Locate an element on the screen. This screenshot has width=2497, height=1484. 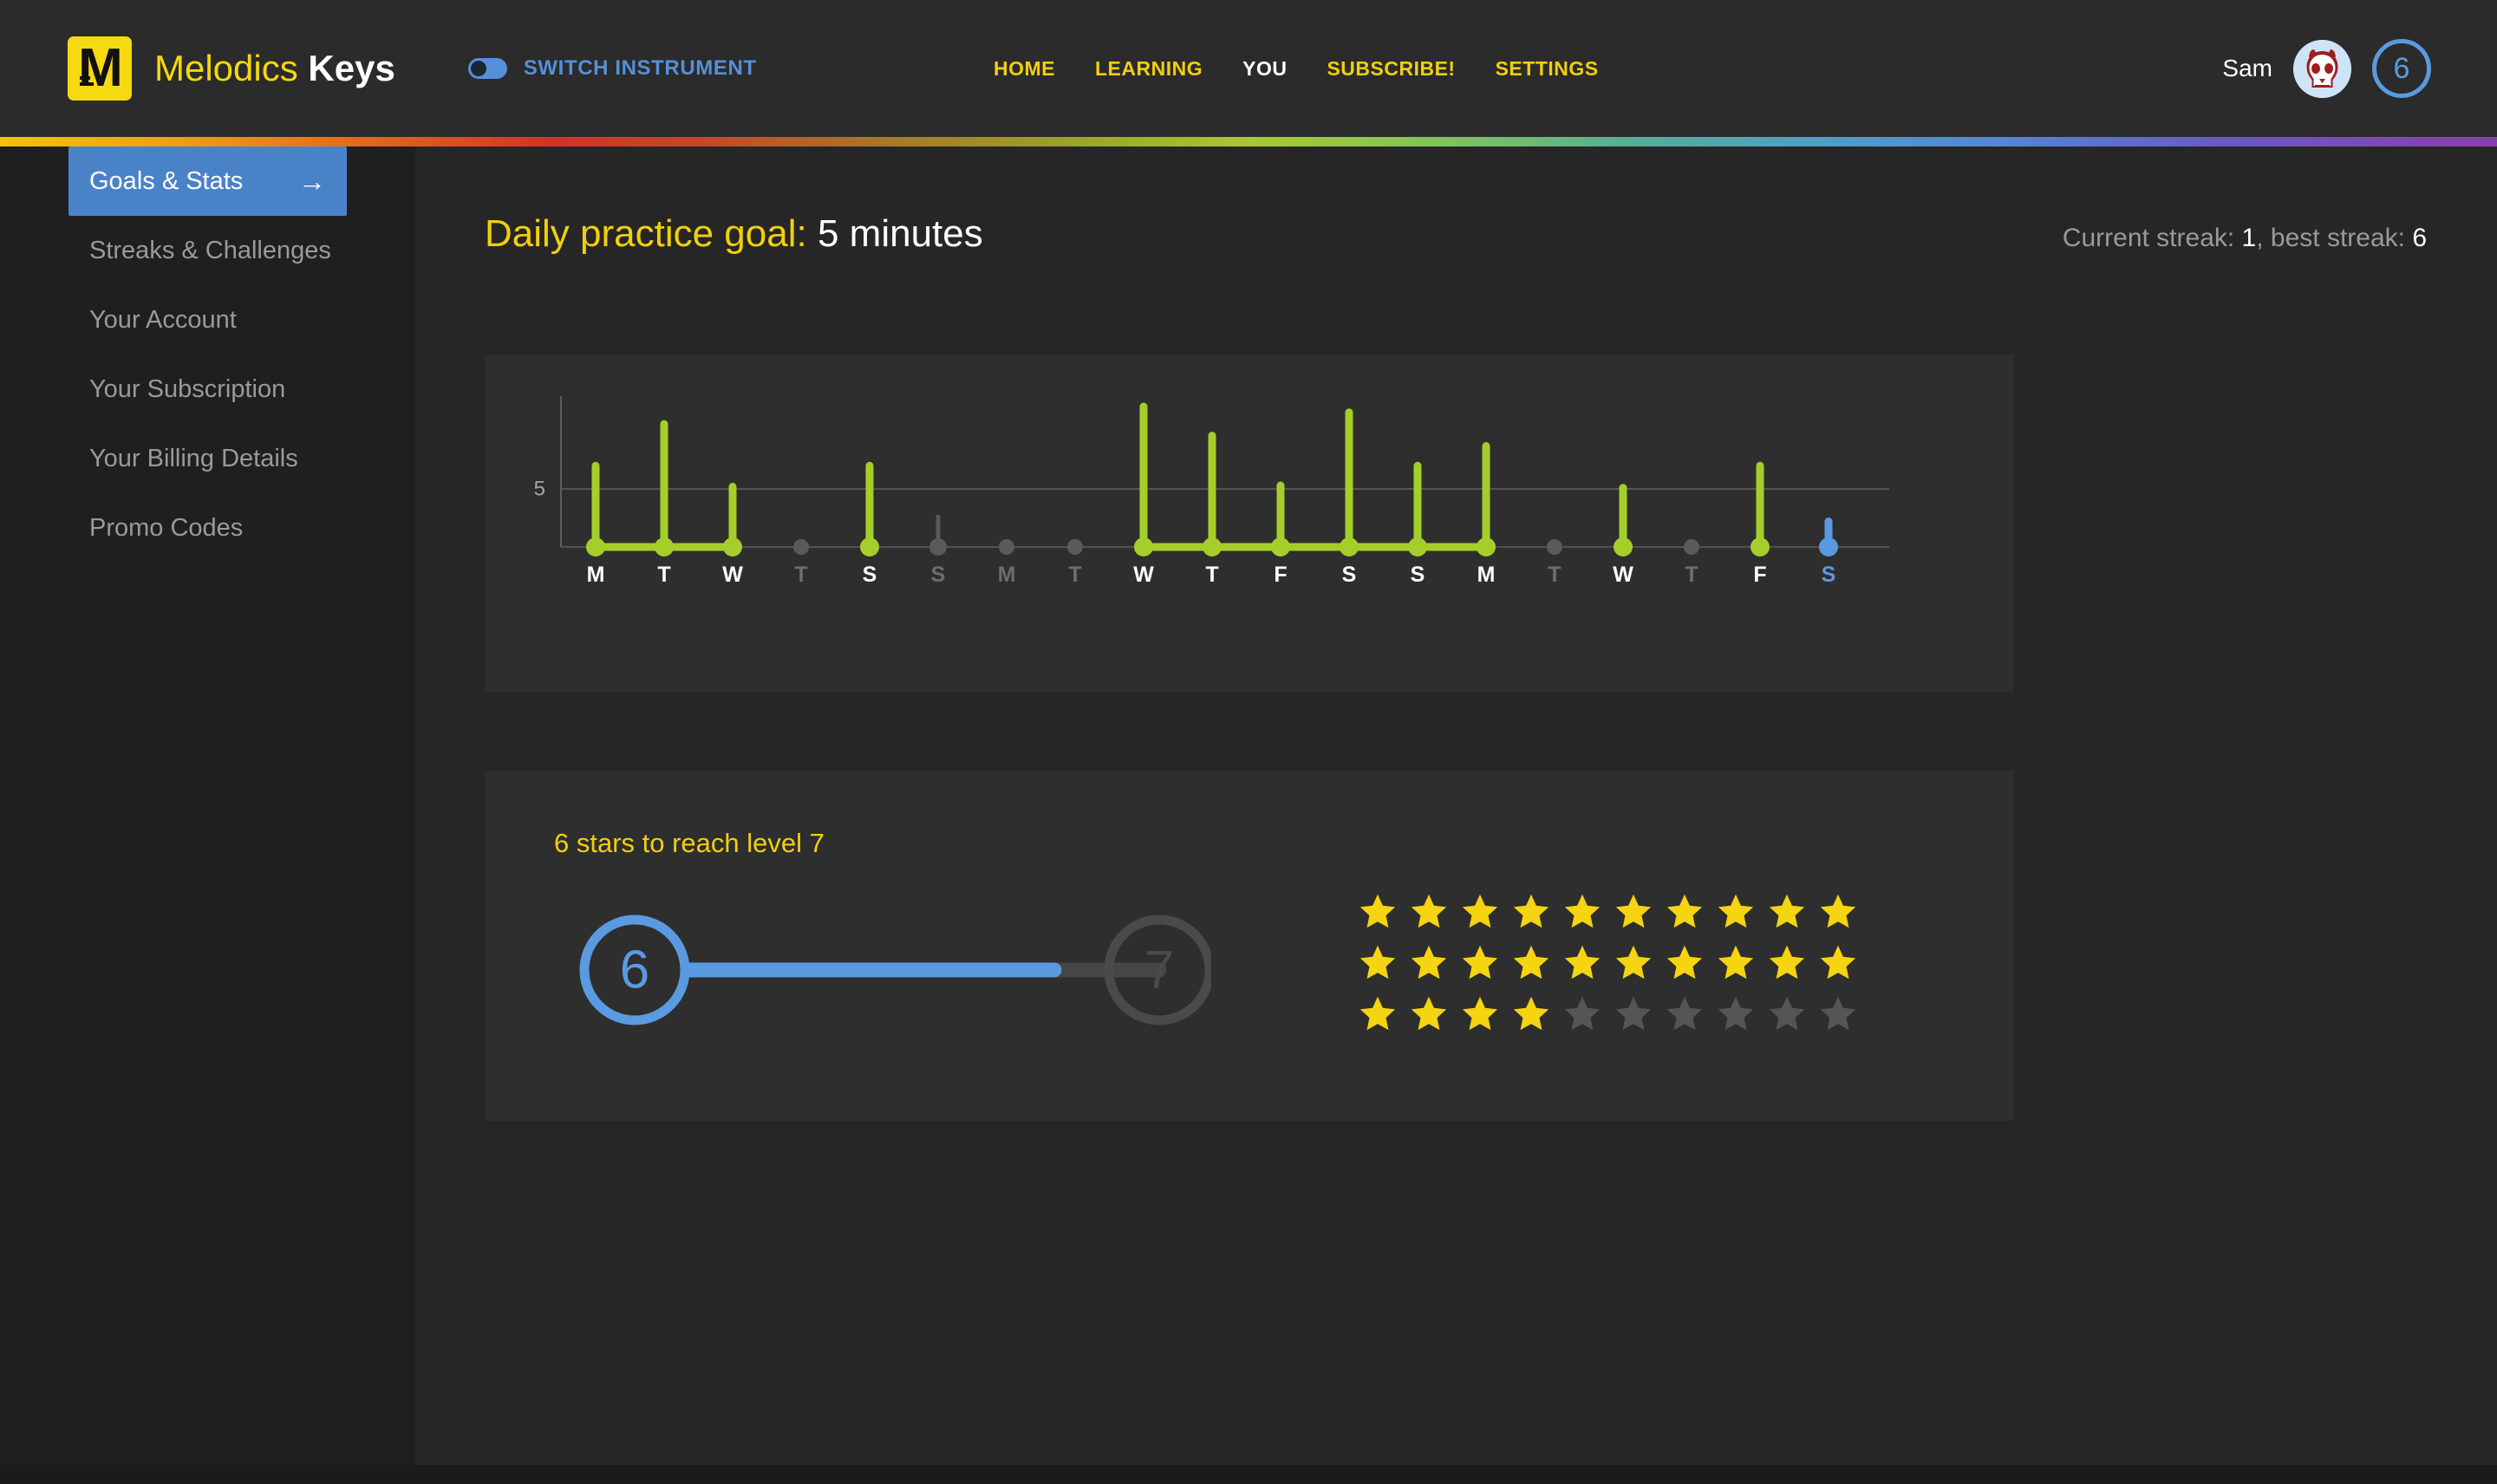
sidebar-item-promo-codes: Promo Codes is located at coordinates (207, 528).